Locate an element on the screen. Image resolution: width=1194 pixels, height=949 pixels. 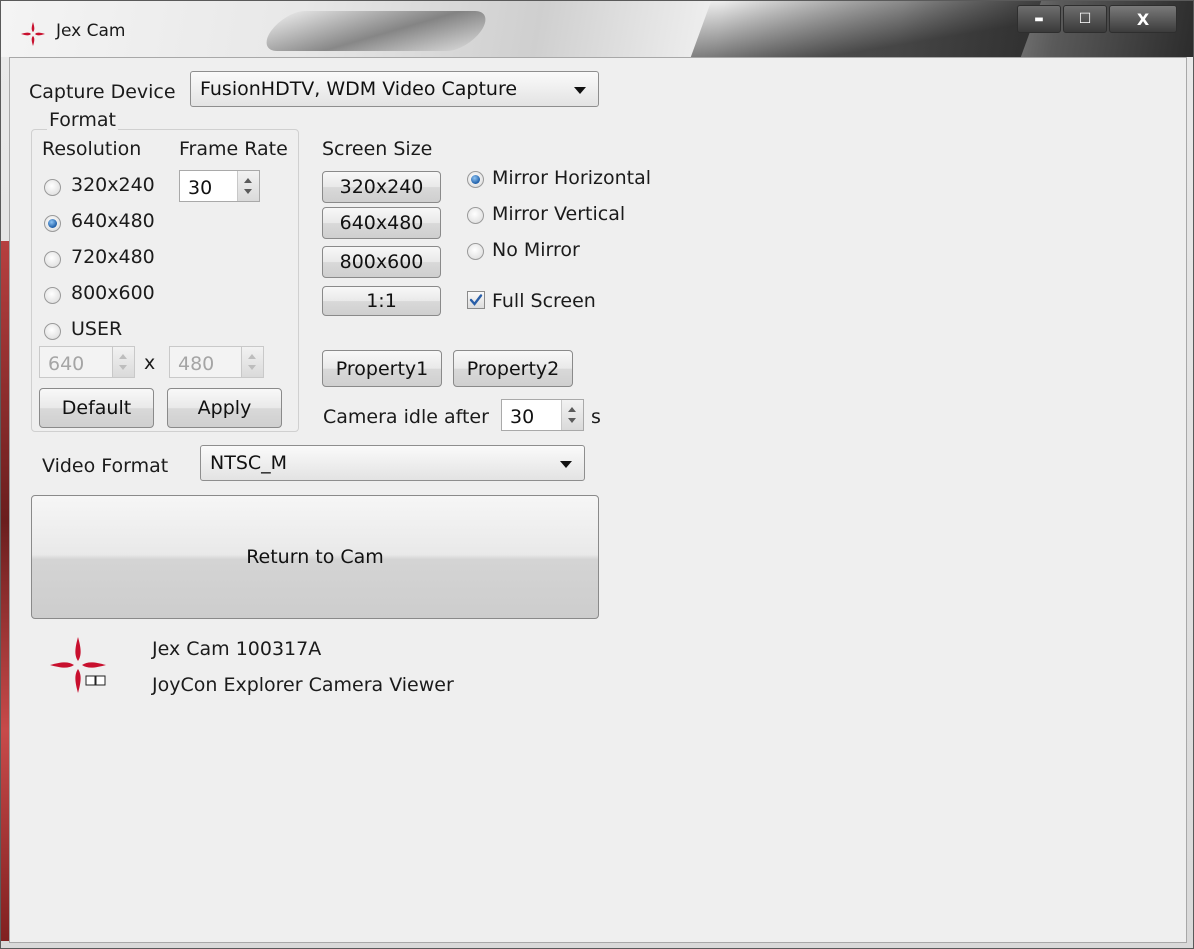
screen-size-320x240-button: 320x240 is located at coordinates (381, 187).